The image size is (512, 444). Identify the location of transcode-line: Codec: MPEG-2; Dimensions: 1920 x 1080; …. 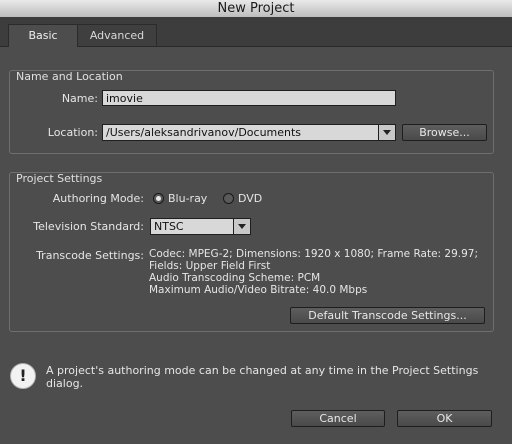
(314, 254).